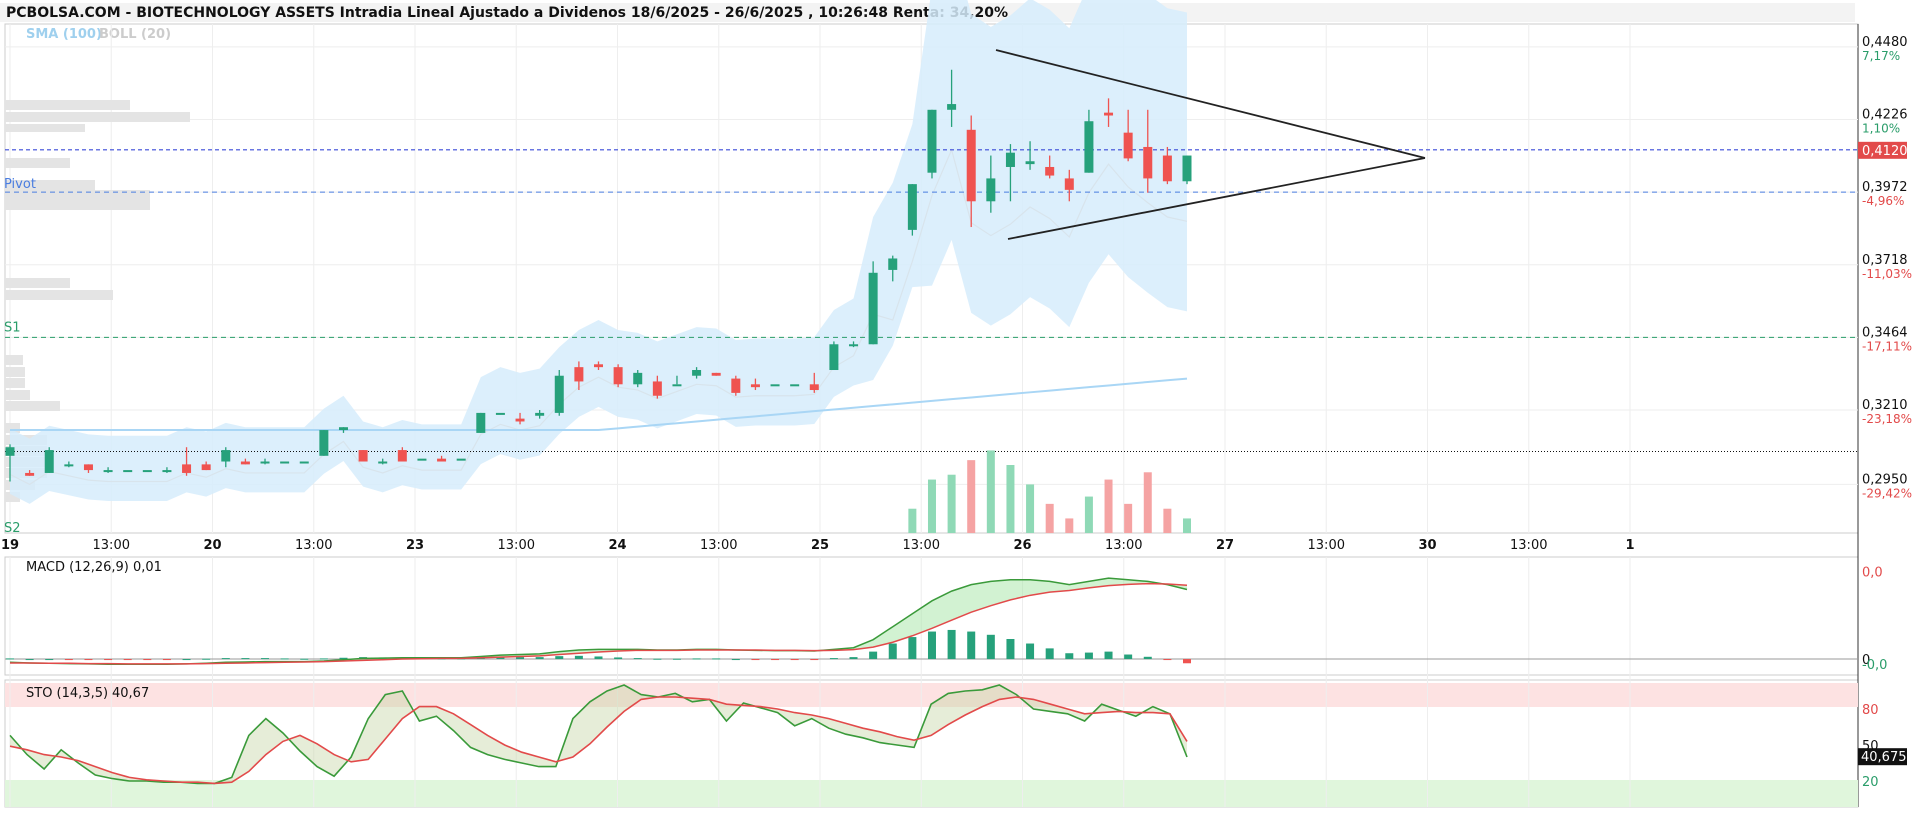 The height and width of the screenshot is (814, 1923). What do you see at coordinates (1881, 129) in the screenshot?
I see `y-tick-pct: 1,10%` at bounding box center [1881, 129].